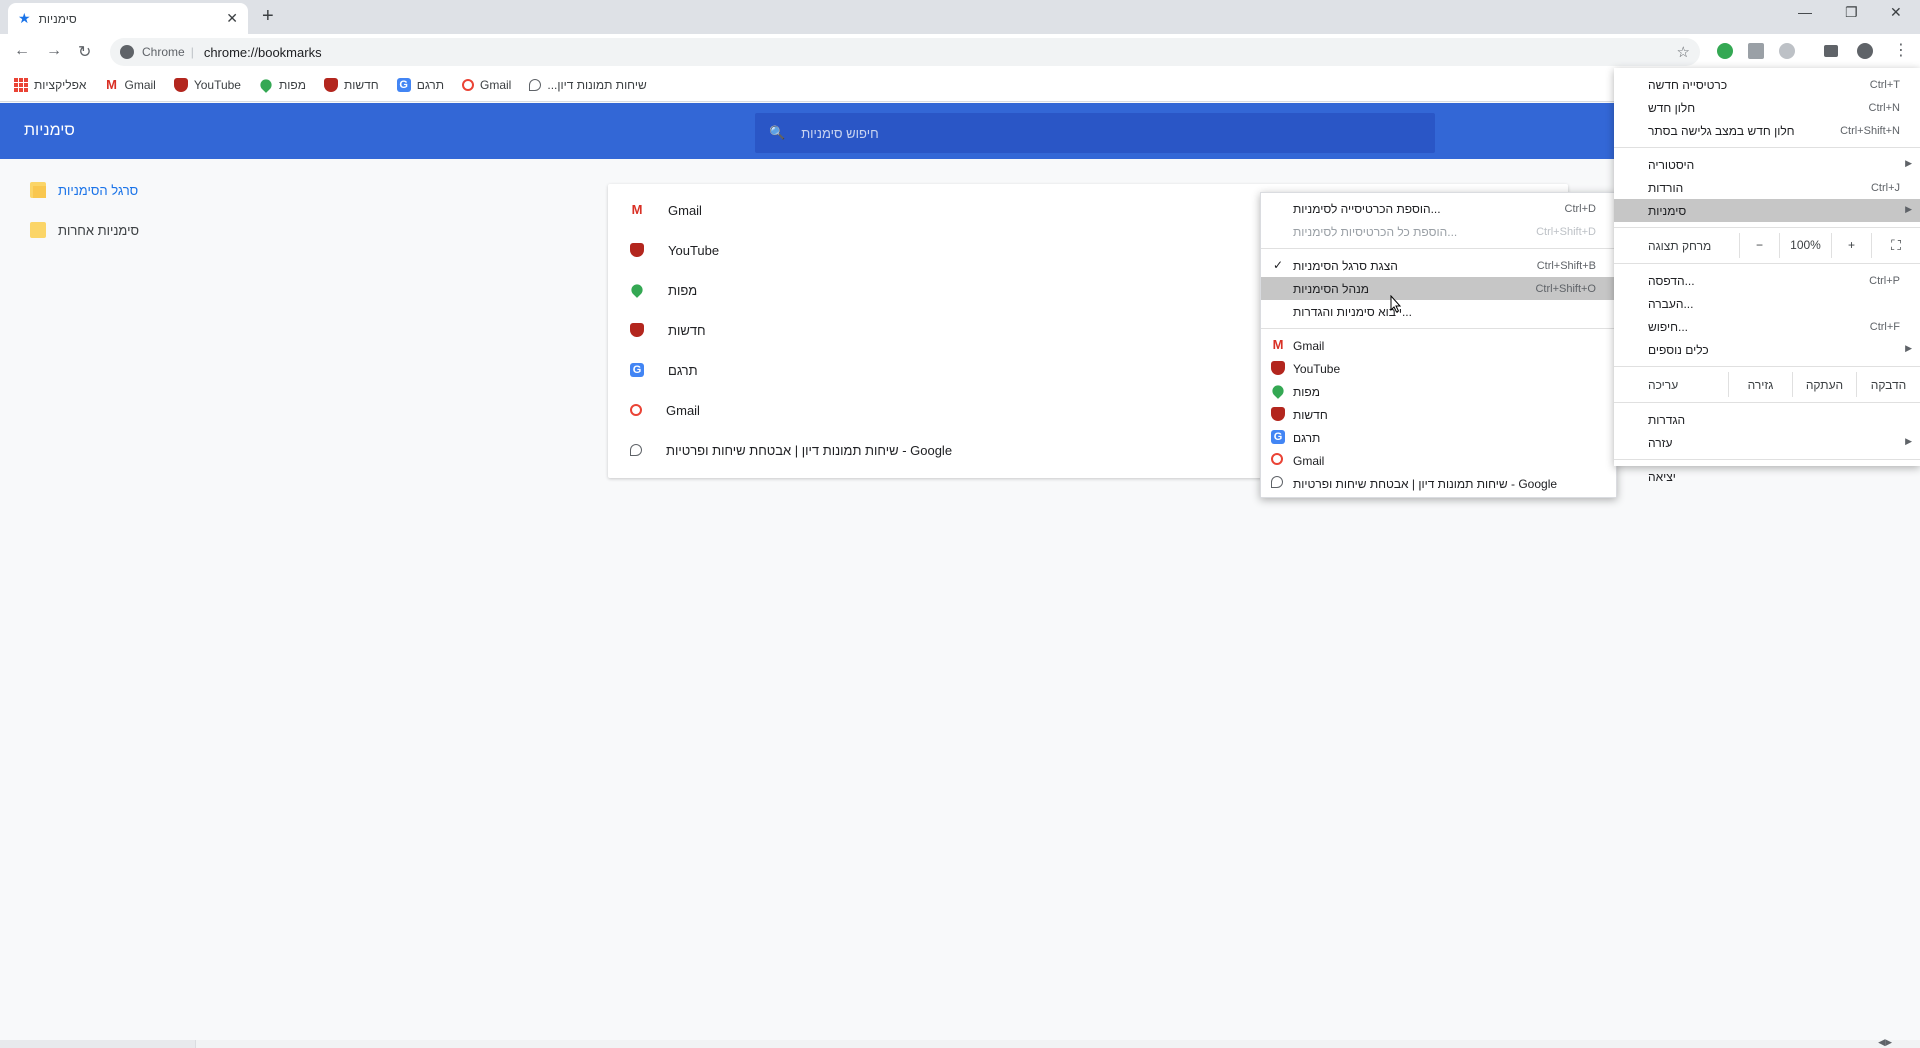 This screenshot has width=1920, height=1048. I want to click on star-icon: ★, so click(24, 18).